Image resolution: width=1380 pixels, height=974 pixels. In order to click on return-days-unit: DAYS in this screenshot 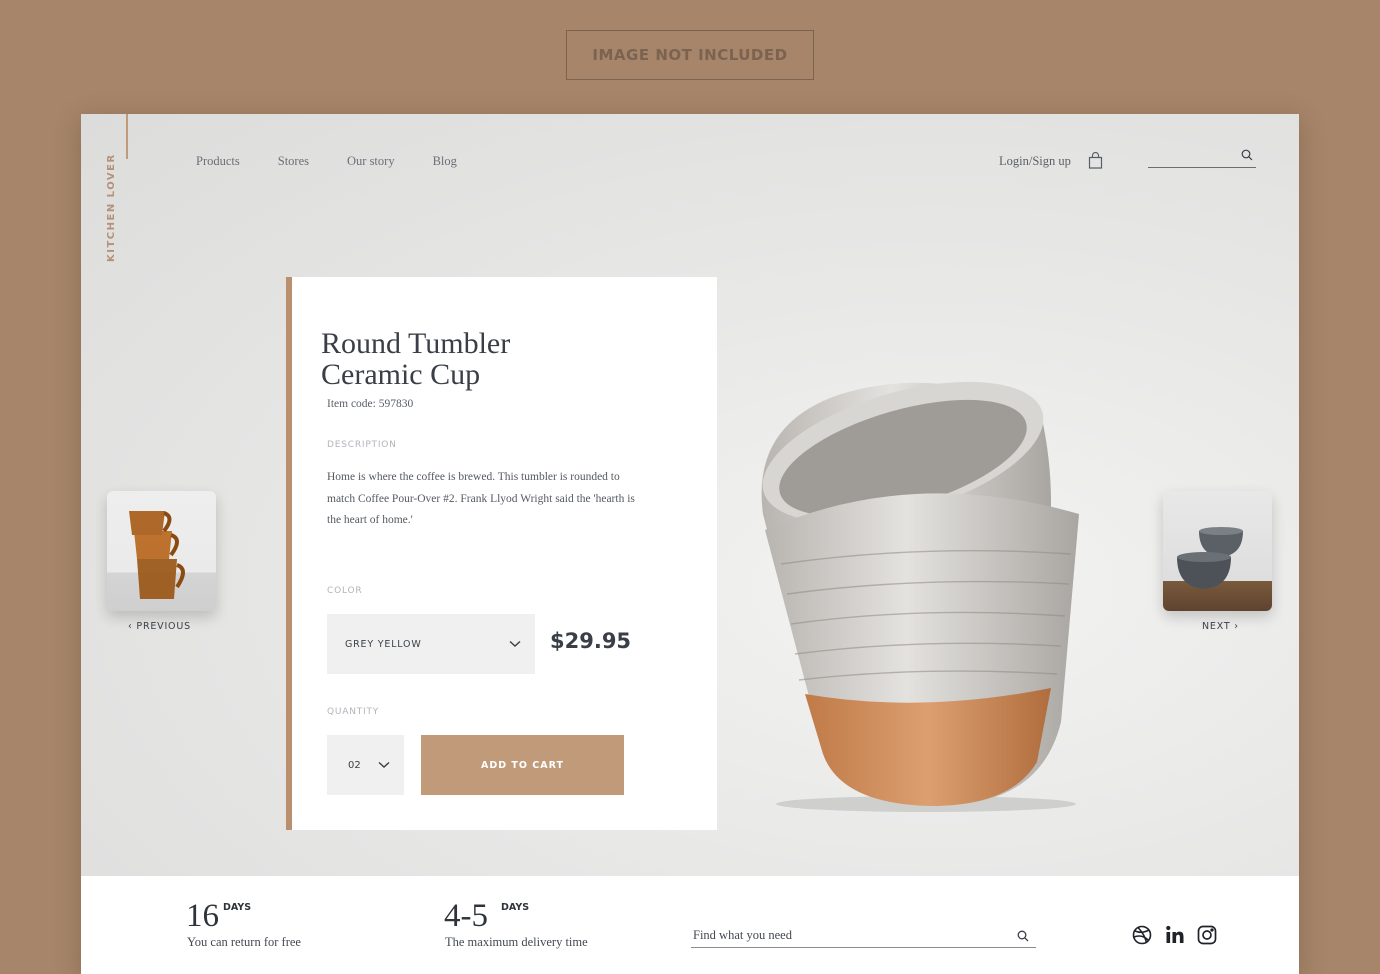, I will do `click(237, 907)`.